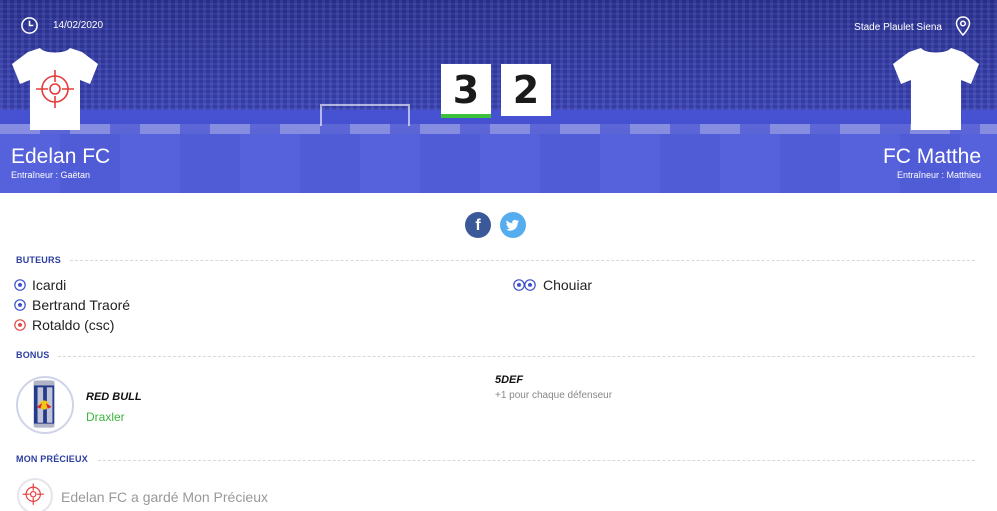  I want to click on energy-drink-can-icon, so click(44, 404).